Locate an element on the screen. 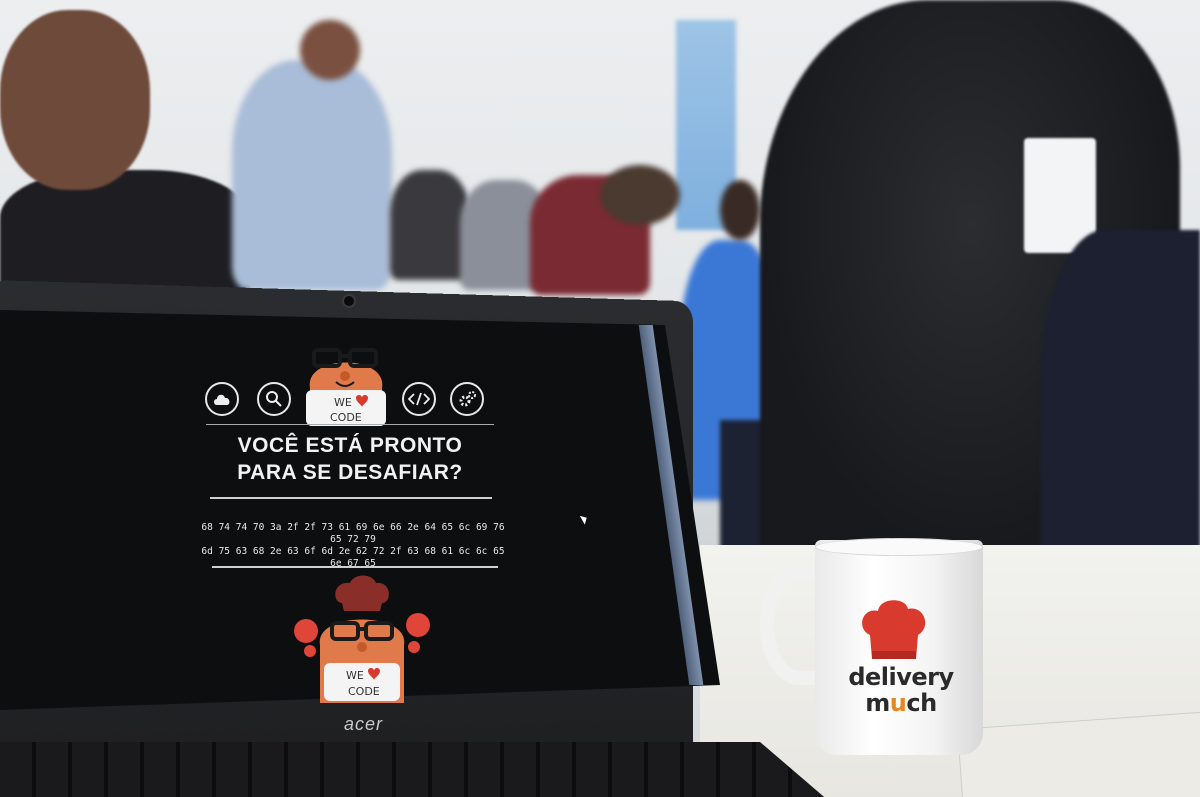  cloud-icon is located at coordinates (222, 399).